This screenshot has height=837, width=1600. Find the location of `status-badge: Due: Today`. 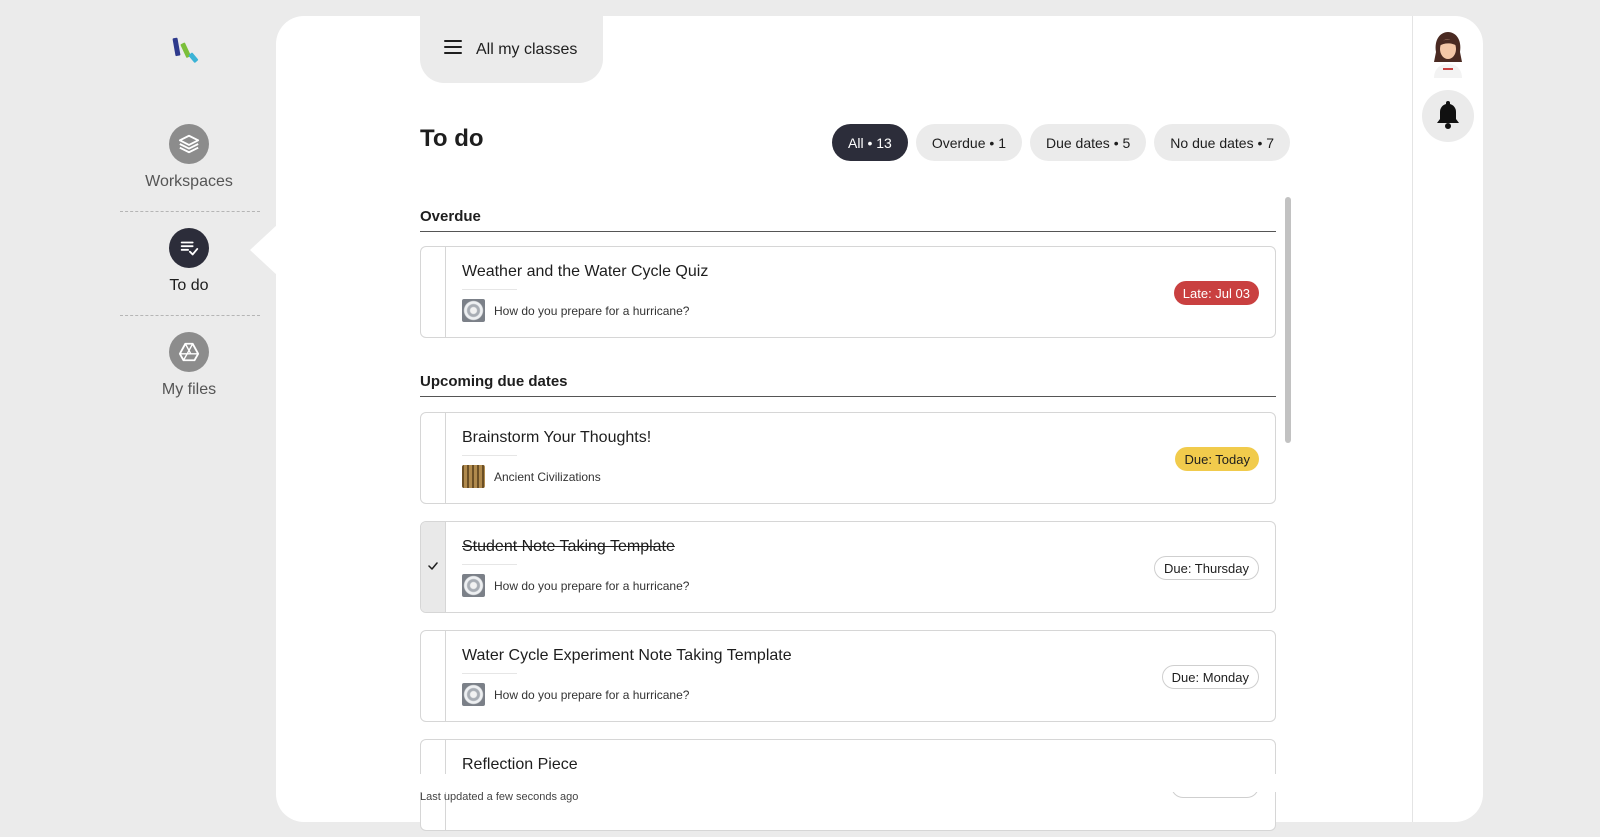

status-badge: Due: Today is located at coordinates (1217, 459).